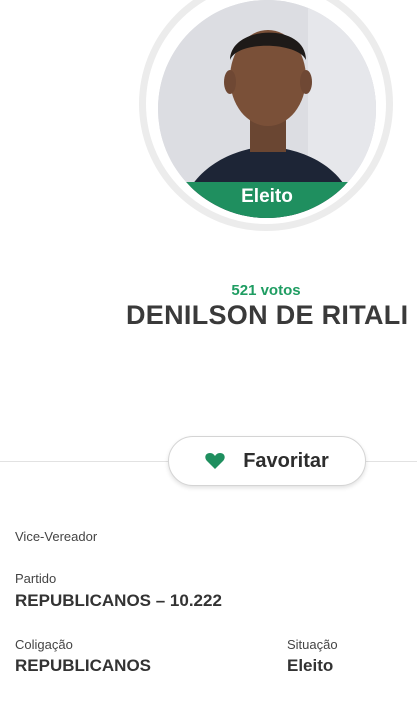 This screenshot has width=417, height=702. I want to click on situation-value: Eleito, so click(310, 665).